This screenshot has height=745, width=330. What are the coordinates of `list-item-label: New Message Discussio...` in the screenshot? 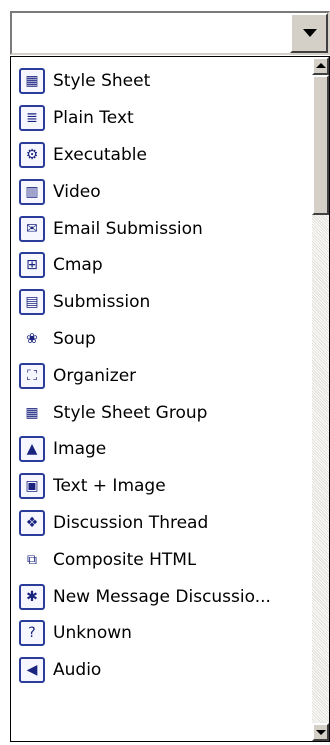 It's located at (162, 596).